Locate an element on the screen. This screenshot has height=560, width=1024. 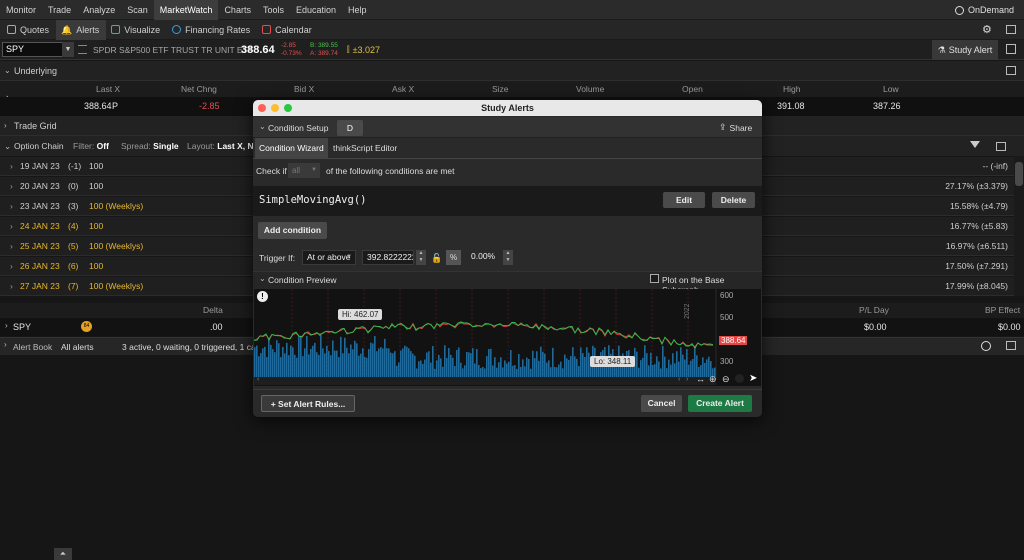
tab-financing-rates: Financing Rates is located at coordinates (212, 30).